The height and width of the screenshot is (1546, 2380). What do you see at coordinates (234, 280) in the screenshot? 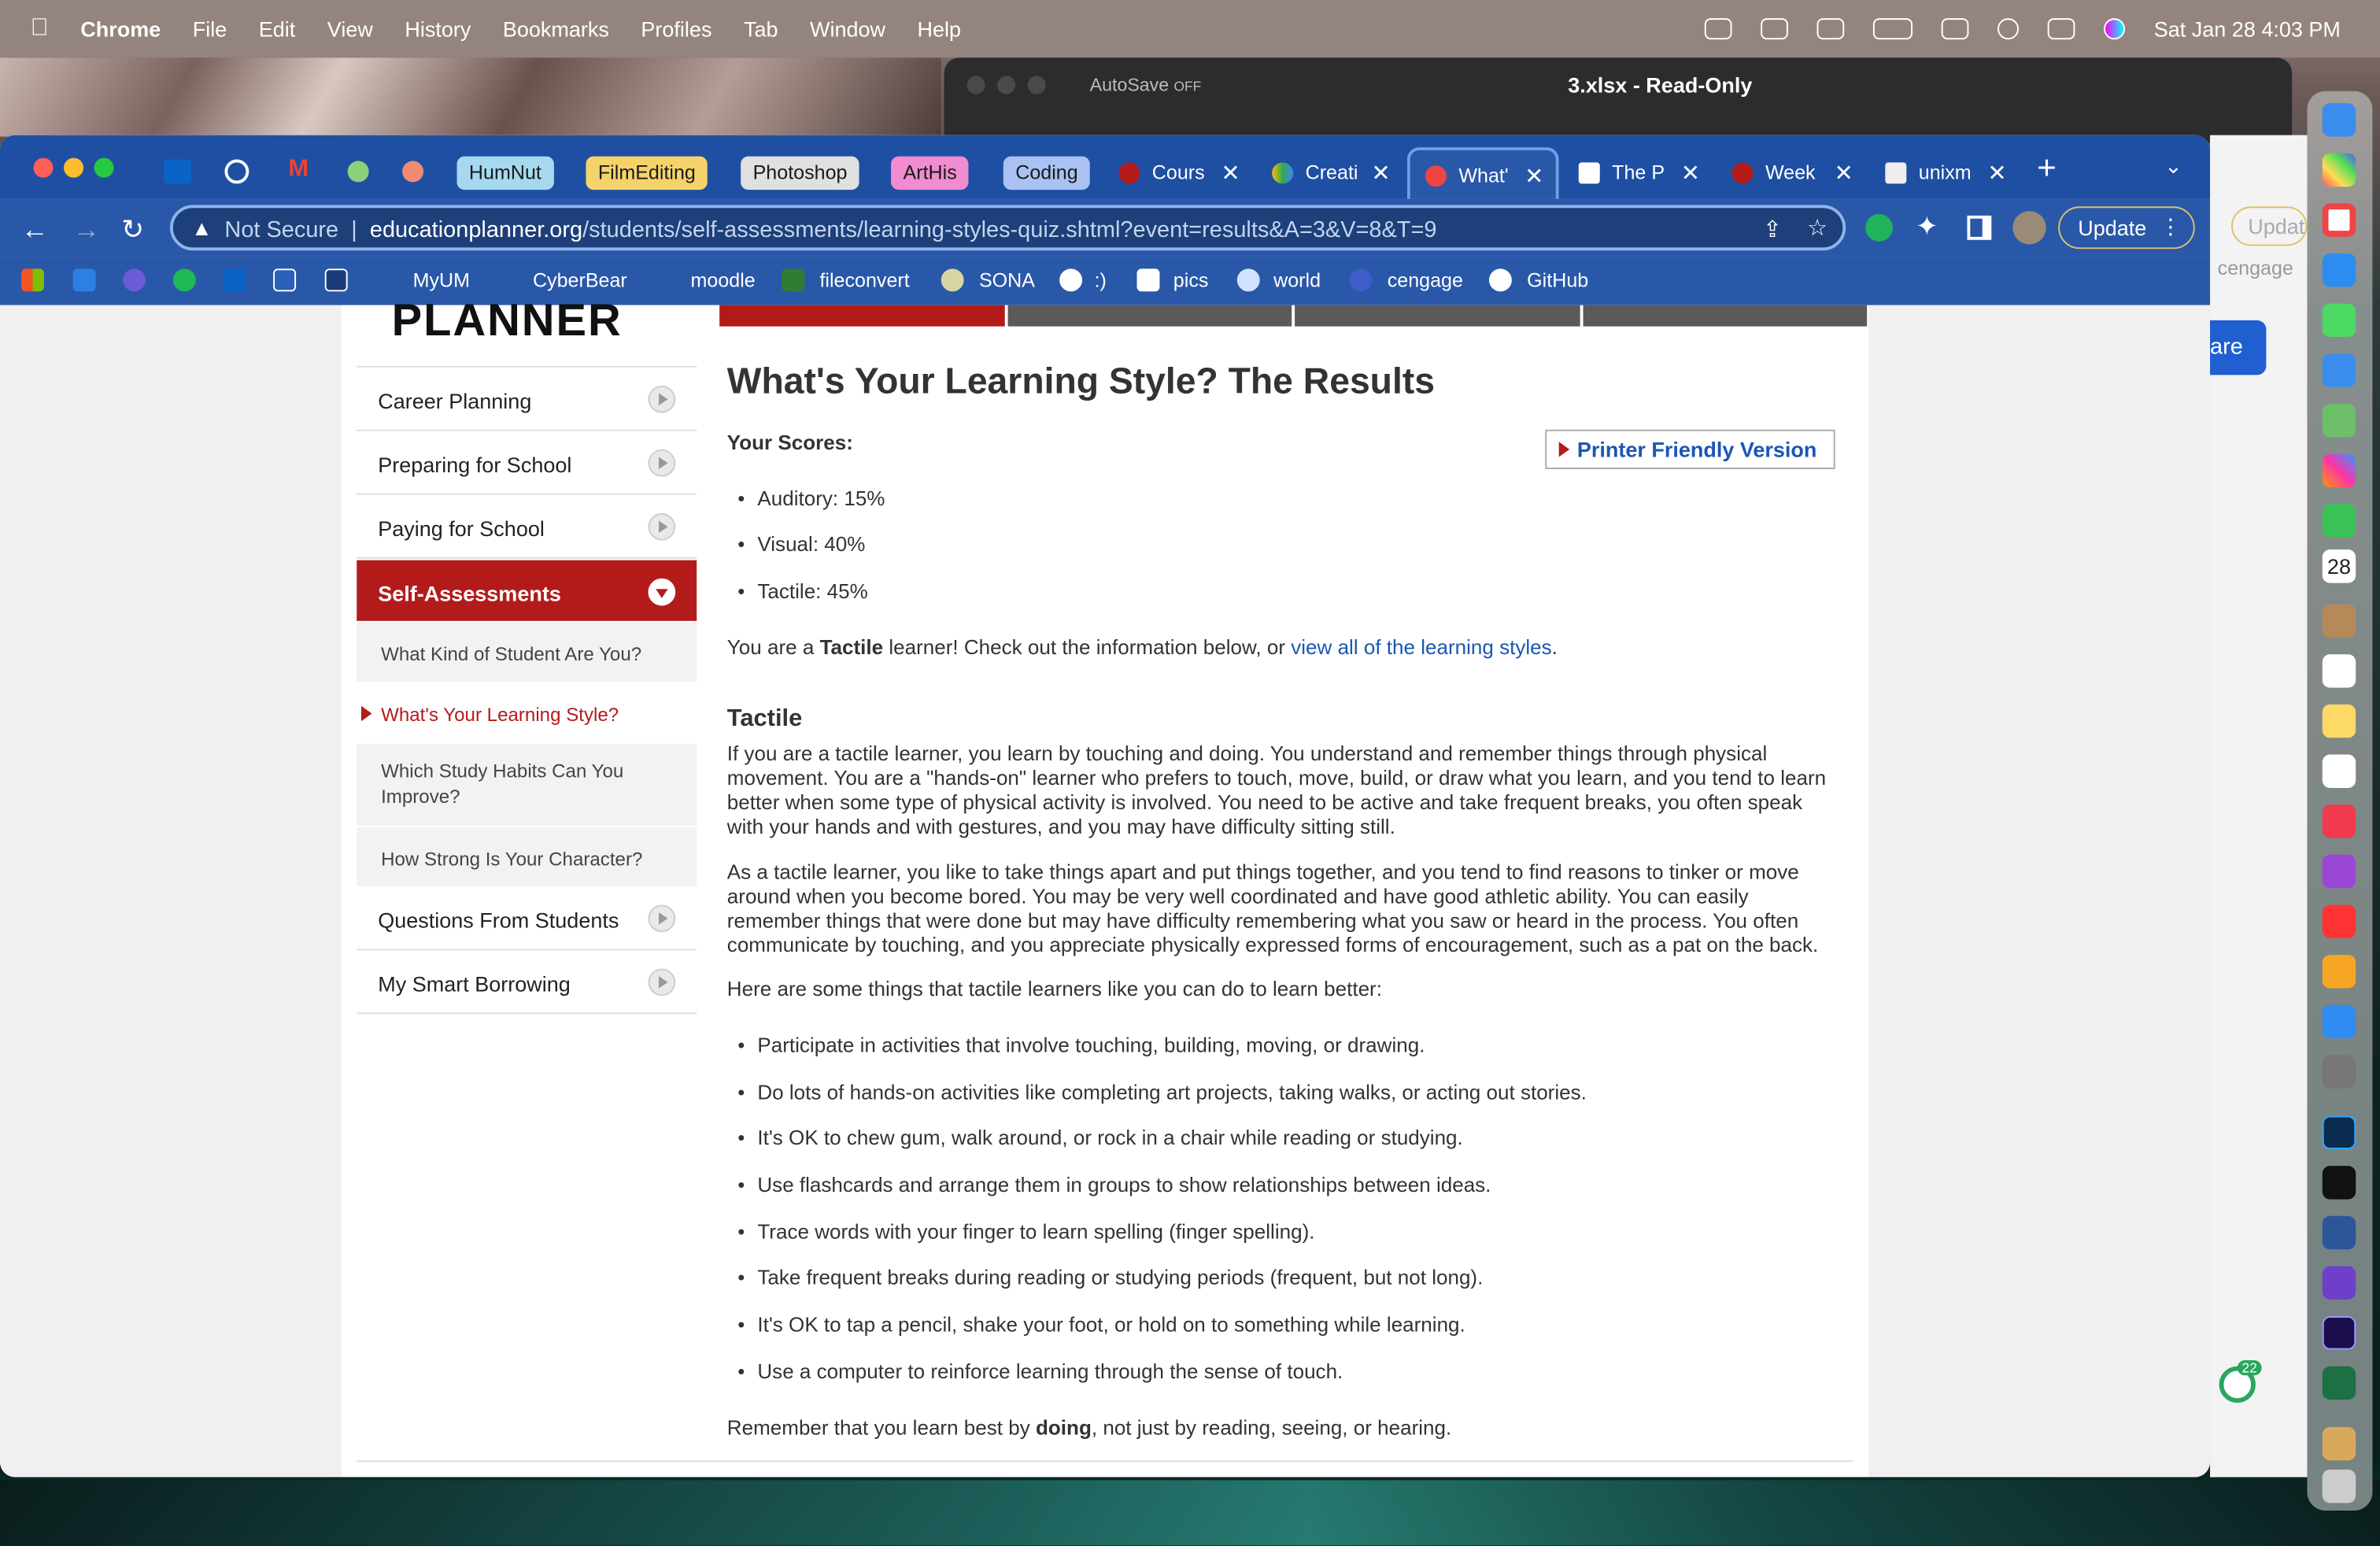
I see `outlook-bookmark-icon` at bounding box center [234, 280].